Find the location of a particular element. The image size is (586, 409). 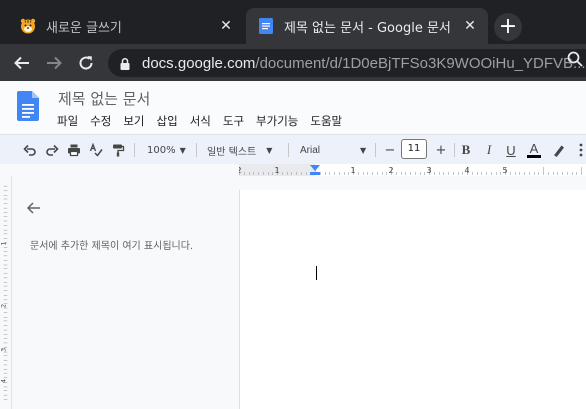

text-color-swatch is located at coordinates (534, 156).